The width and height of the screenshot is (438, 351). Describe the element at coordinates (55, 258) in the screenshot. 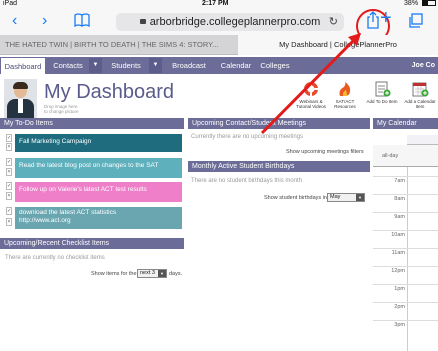

I see `checklist-empty-text: There are currently no checklist items` at that location.